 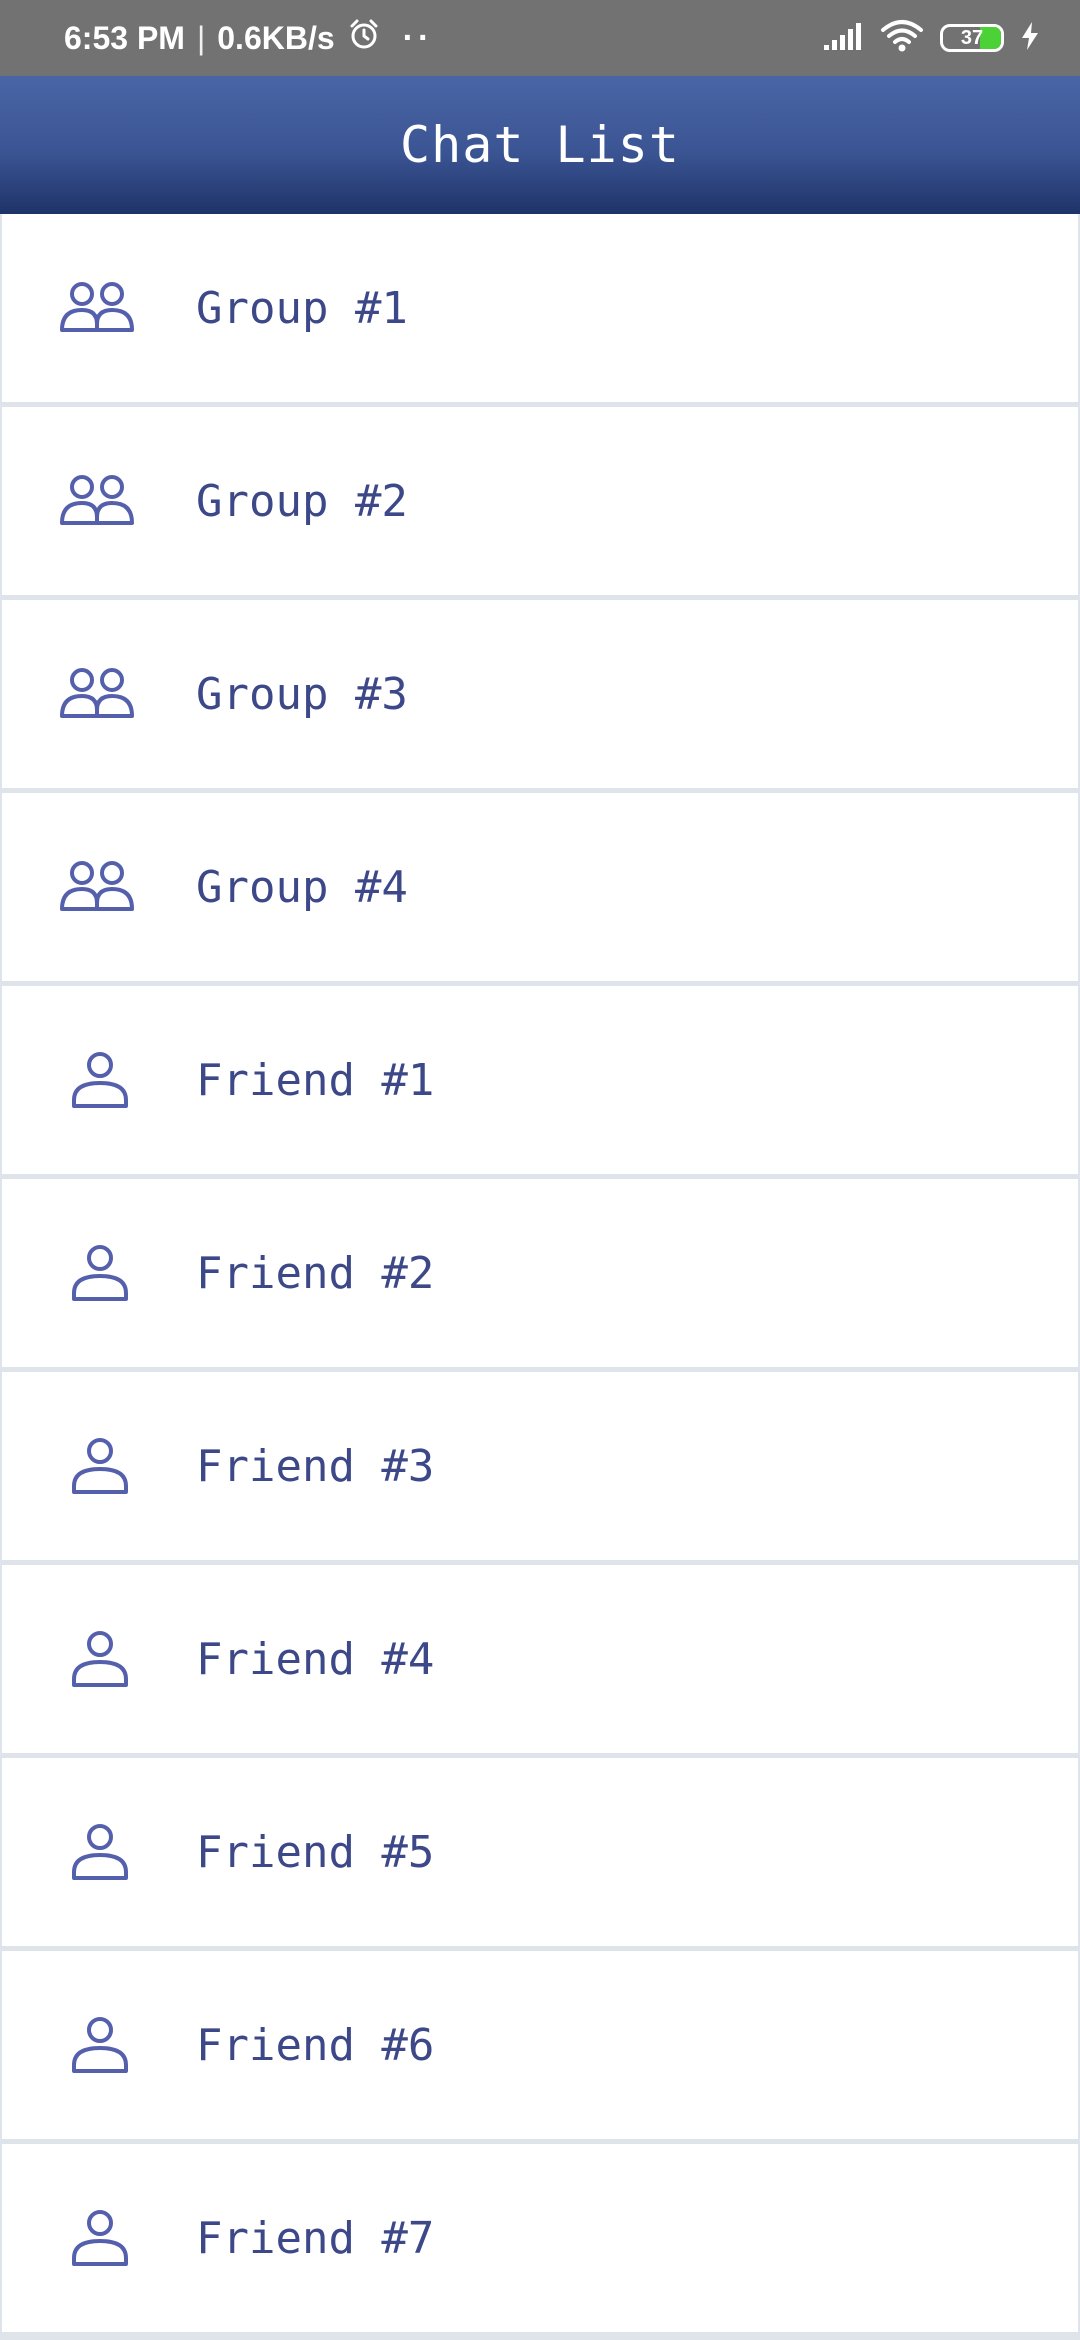 What do you see at coordinates (540, 1468) in the screenshot?
I see `chat-list-item: Friend #3` at bounding box center [540, 1468].